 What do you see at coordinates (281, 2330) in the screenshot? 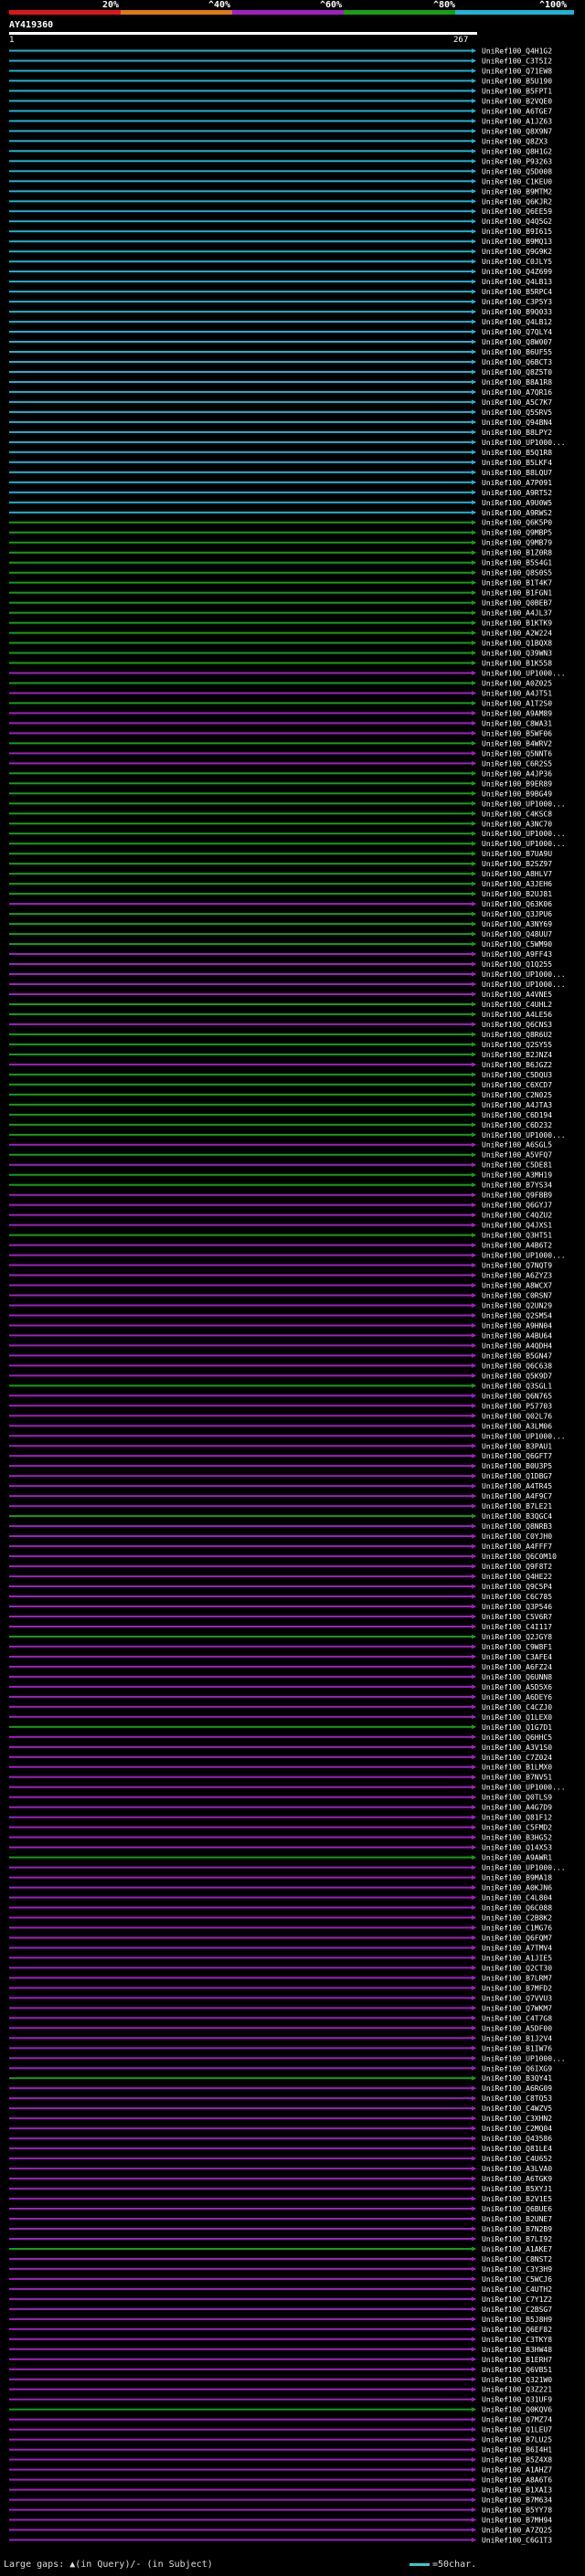
I see `hit-row: UniRef100_Q6EF82` at bounding box center [281, 2330].